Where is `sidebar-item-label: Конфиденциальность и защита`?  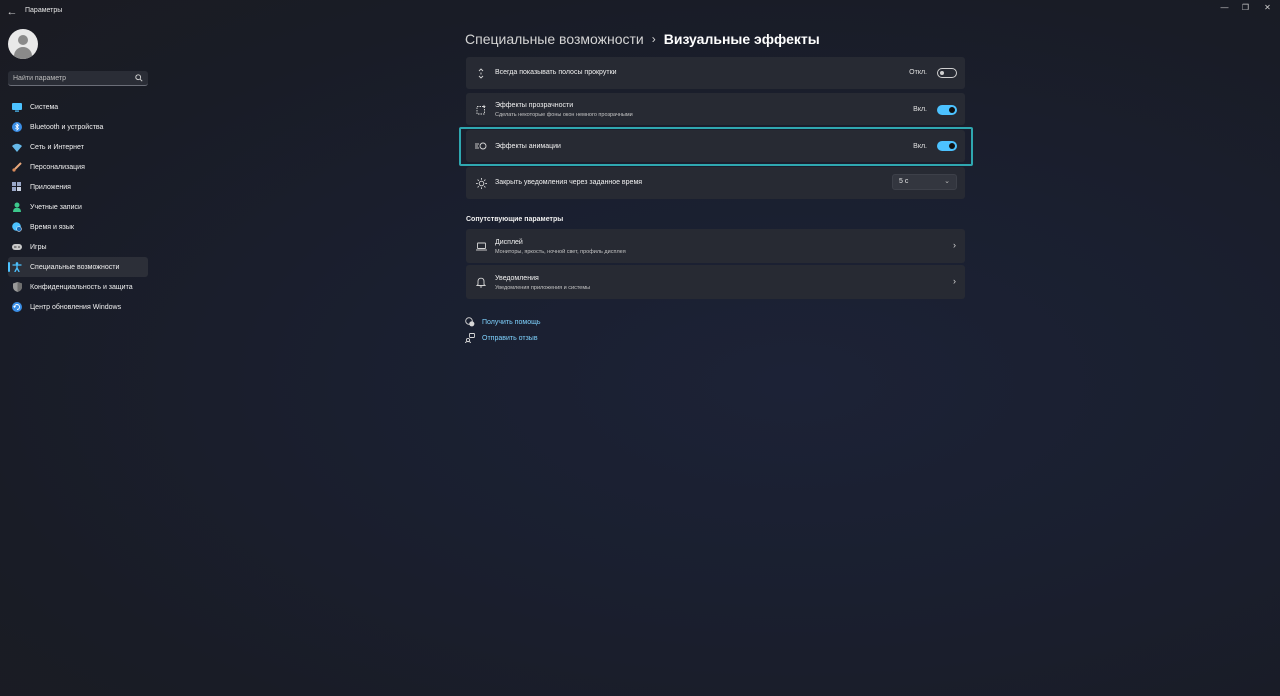
sidebar-item-label: Конфиденциальность и защита is located at coordinates (81, 287).